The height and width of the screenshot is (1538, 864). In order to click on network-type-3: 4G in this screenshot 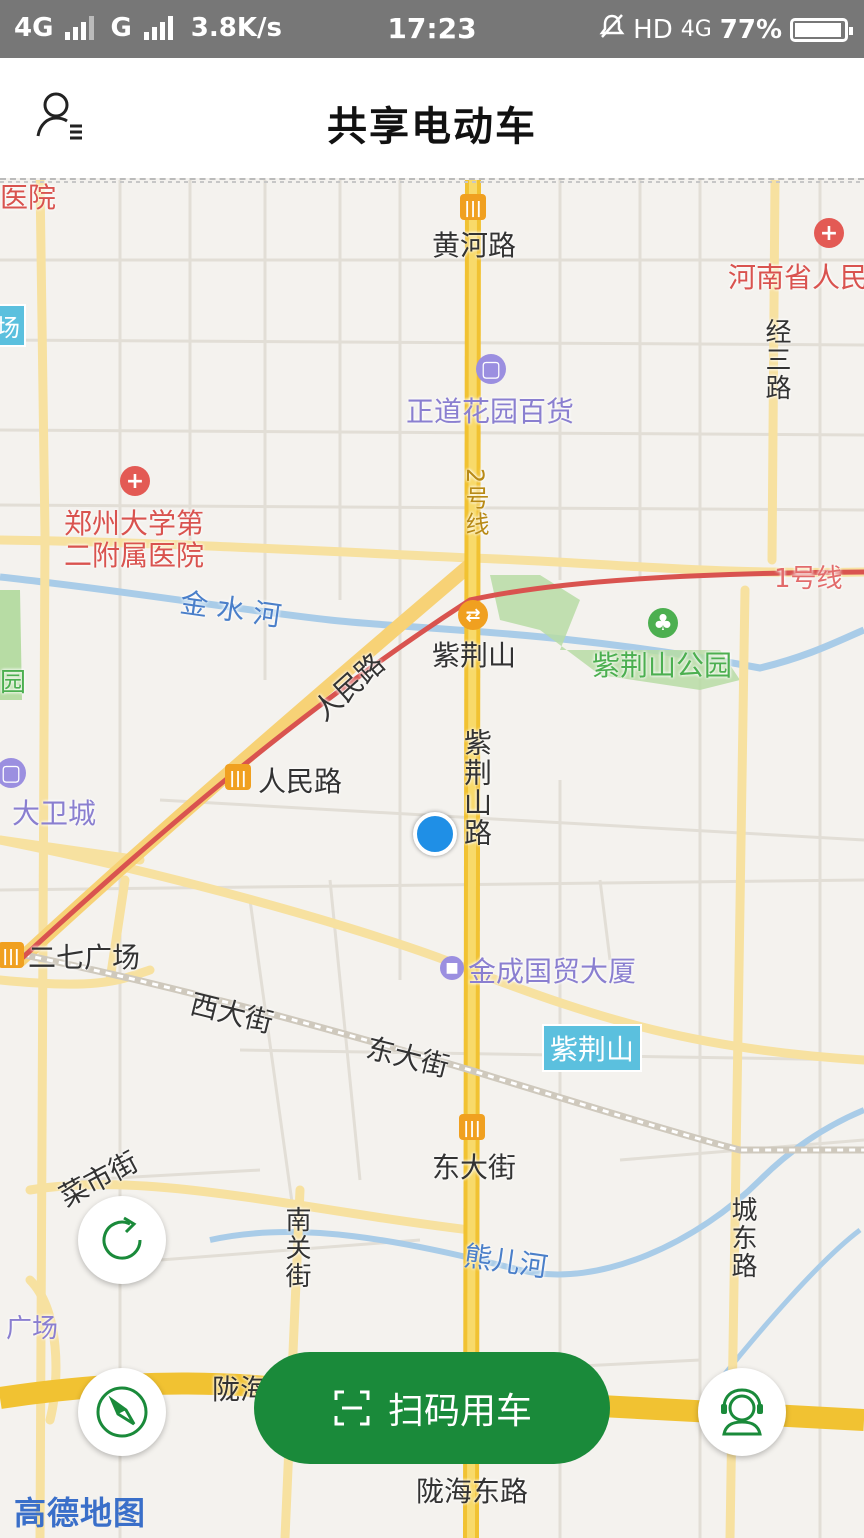, I will do `click(696, 29)`.